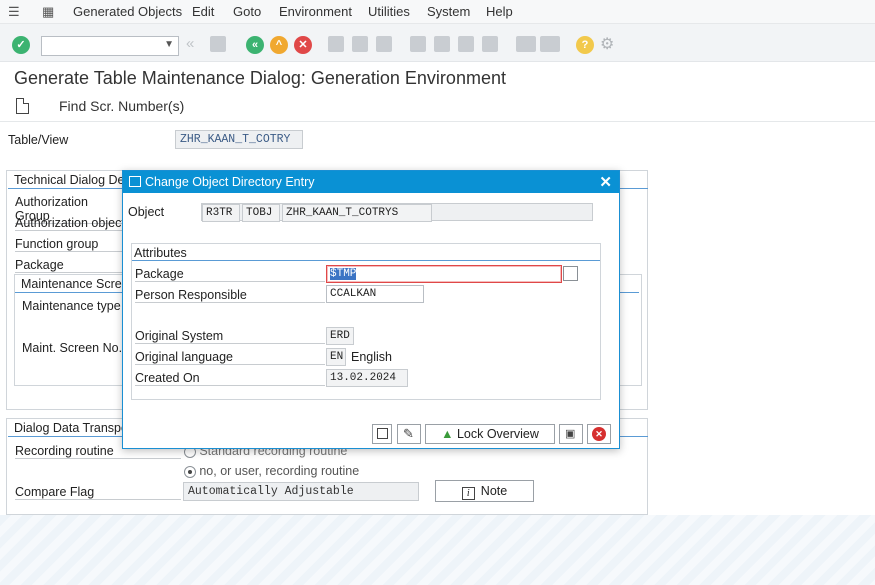 Image resolution: width=875 pixels, height=585 pixels. I want to click on lock-overview-icon: ▲, so click(447, 434).